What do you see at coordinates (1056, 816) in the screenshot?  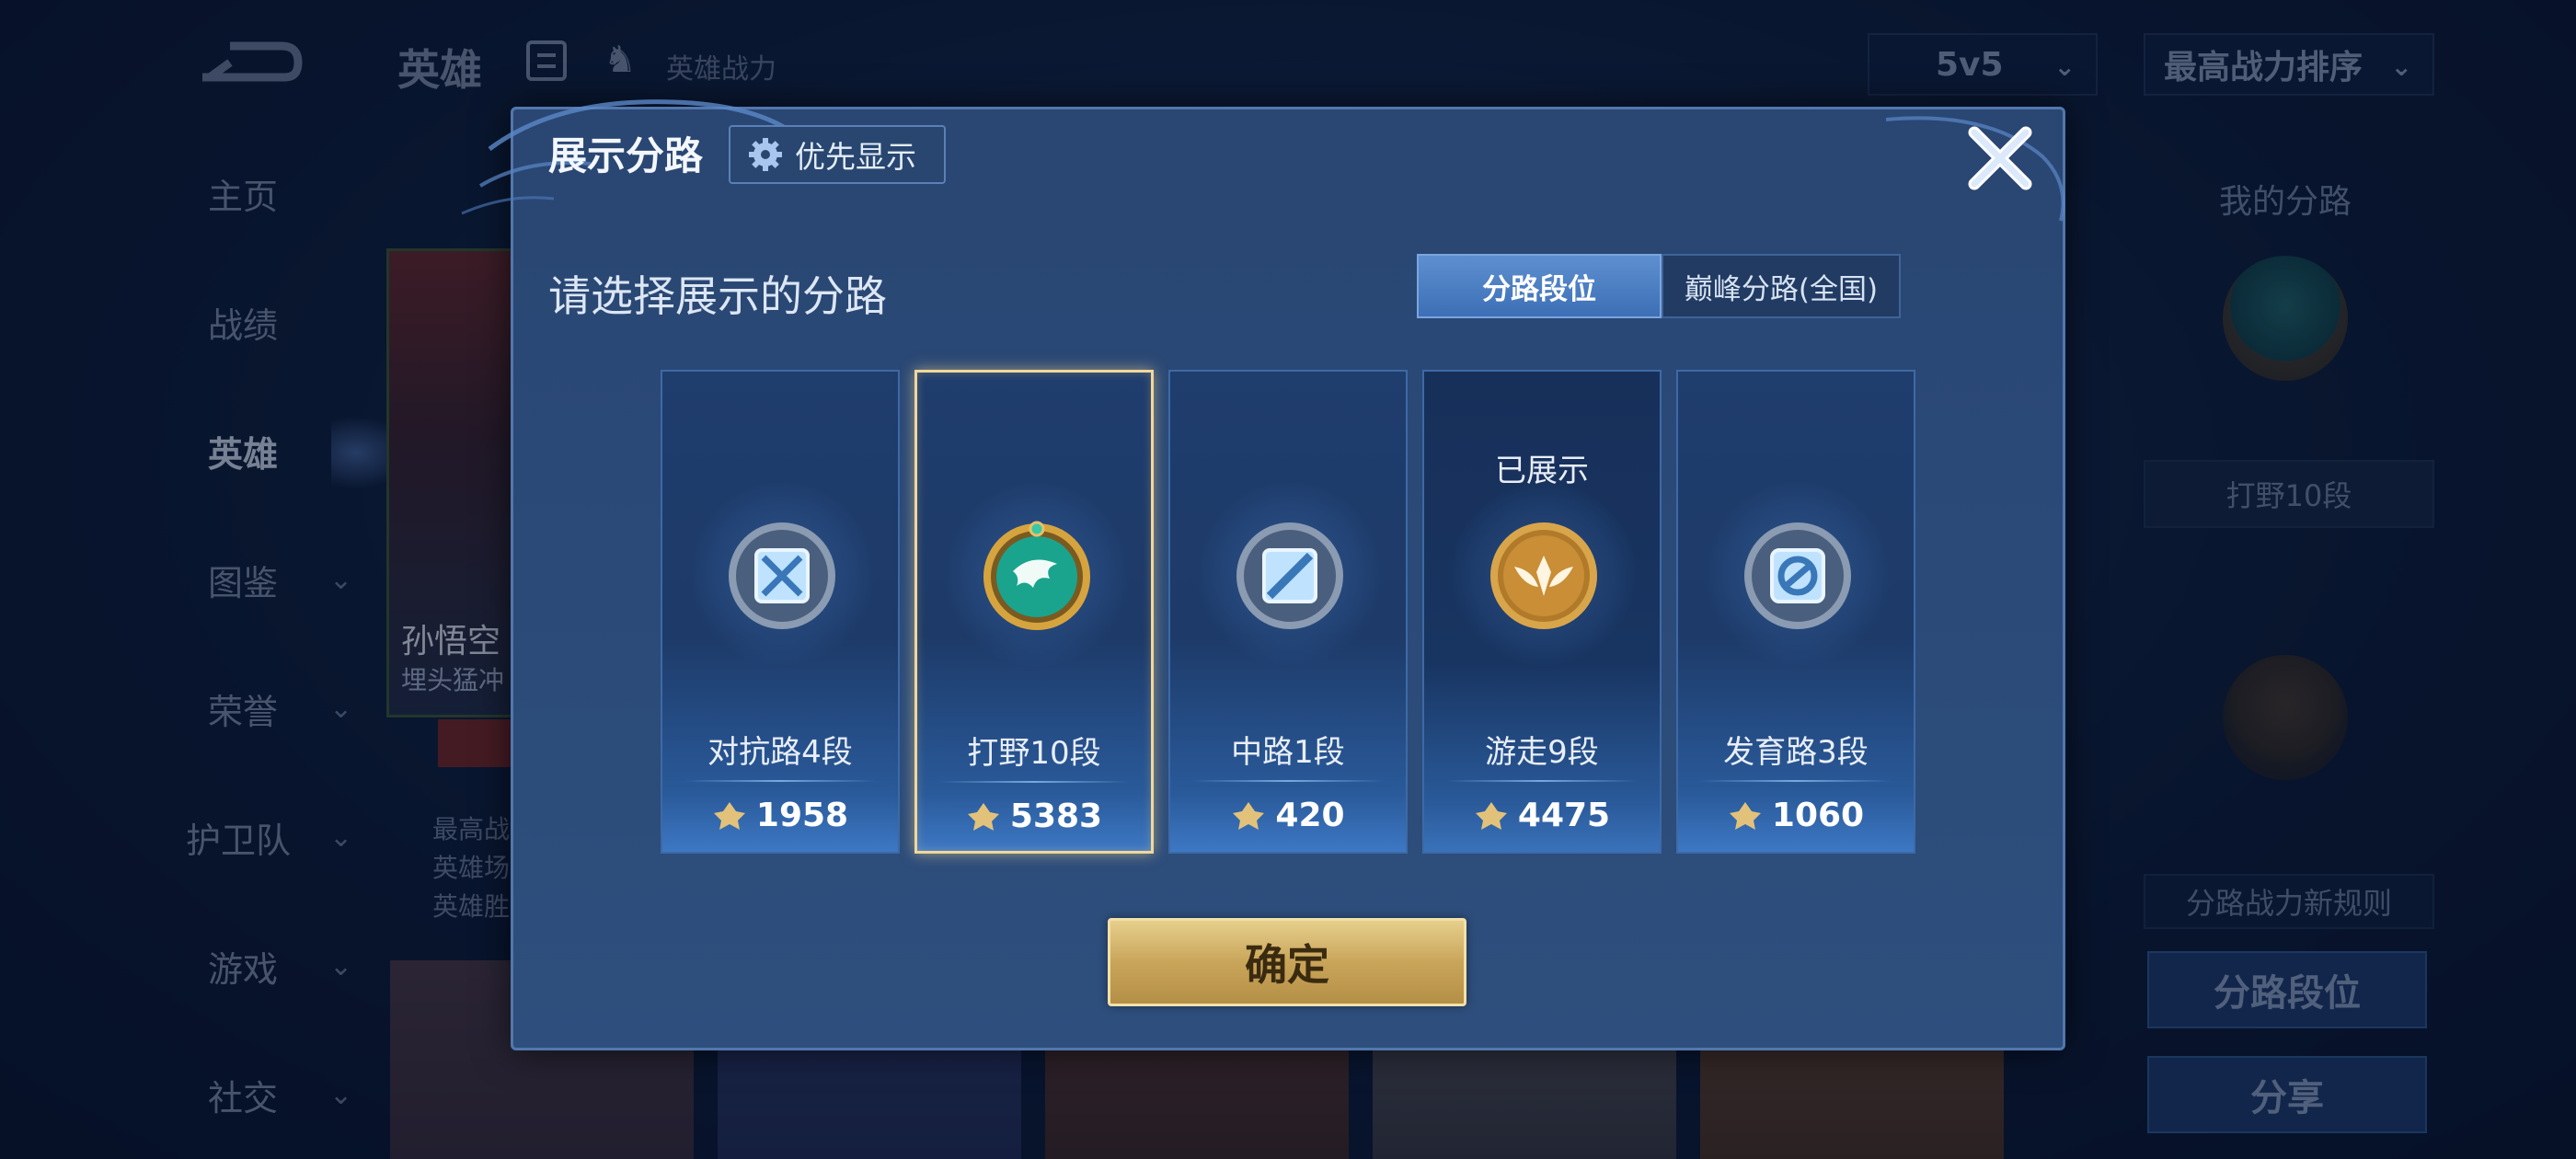 I see `role-score-value: 5383` at bounding box center [1056, 816].